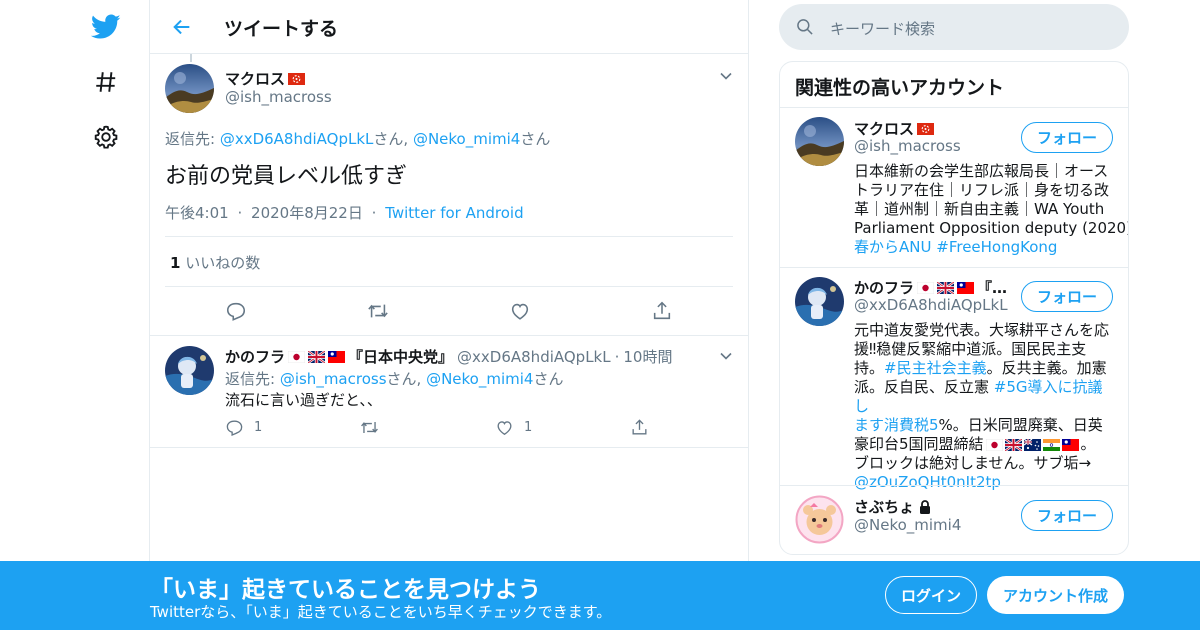 This screenshot has height=630, width=1200. I want to click on like-button: 1, so click(513, 427).